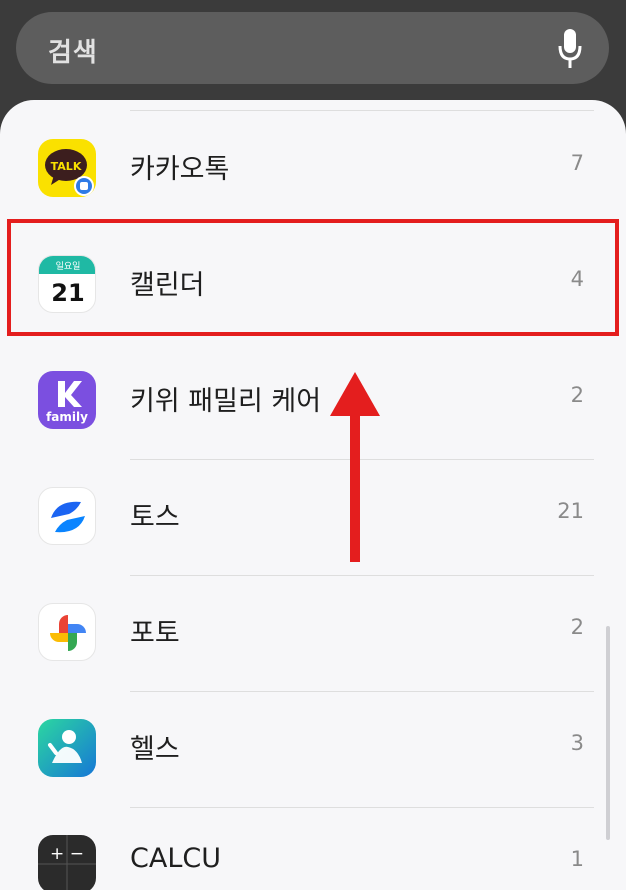  Describe the element at coordinates (155, 633) in the screenshot. I see `app-name: 포토` at that location.